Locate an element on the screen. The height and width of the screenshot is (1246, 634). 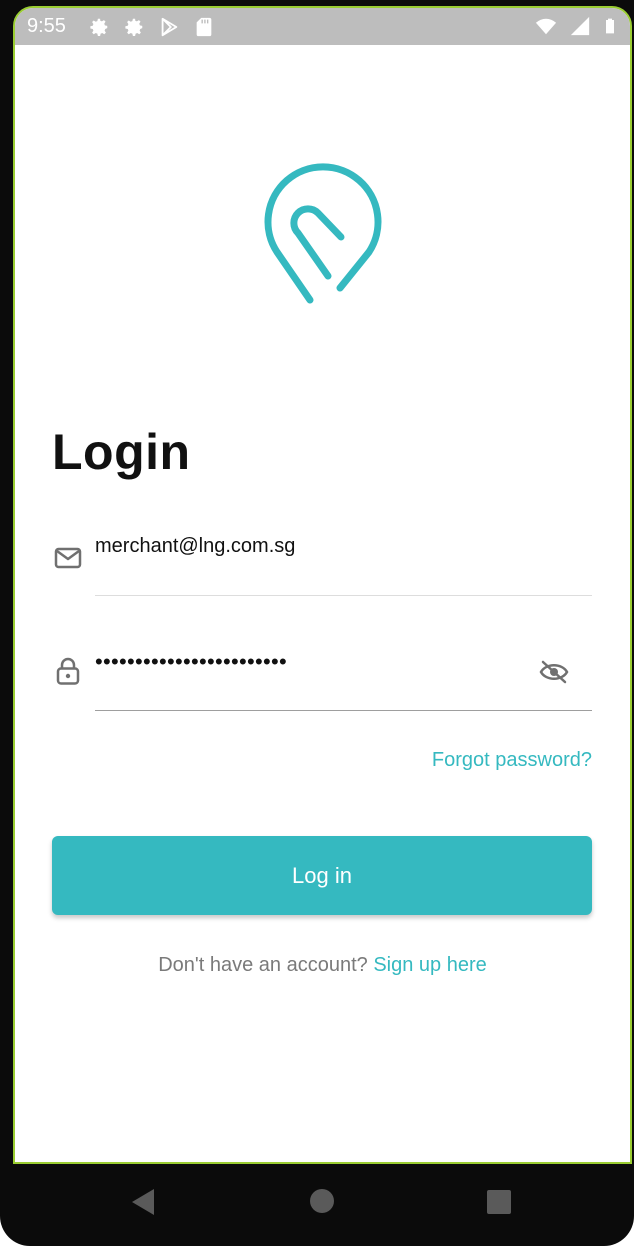
signup-prompt-row: Don't have an account? Sign up here is located at coordinates (322, 965).